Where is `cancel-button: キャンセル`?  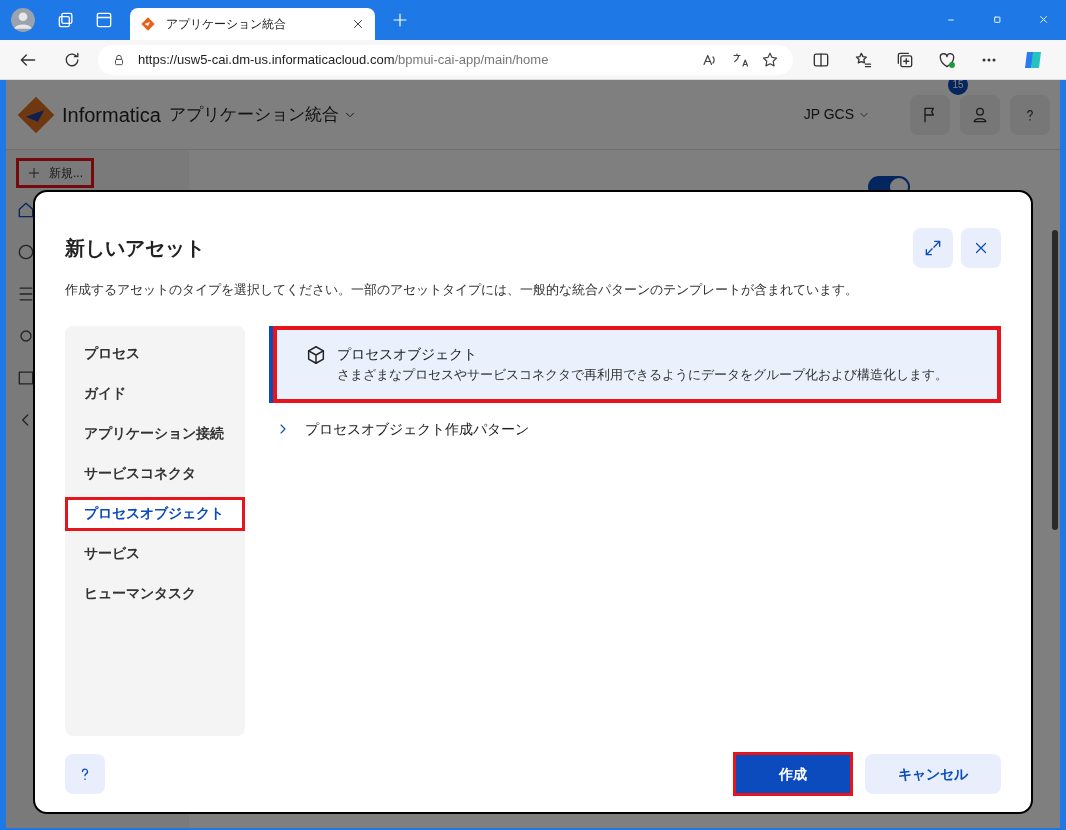 cancel-button: キャンセル is located at coordinates (933, 774).